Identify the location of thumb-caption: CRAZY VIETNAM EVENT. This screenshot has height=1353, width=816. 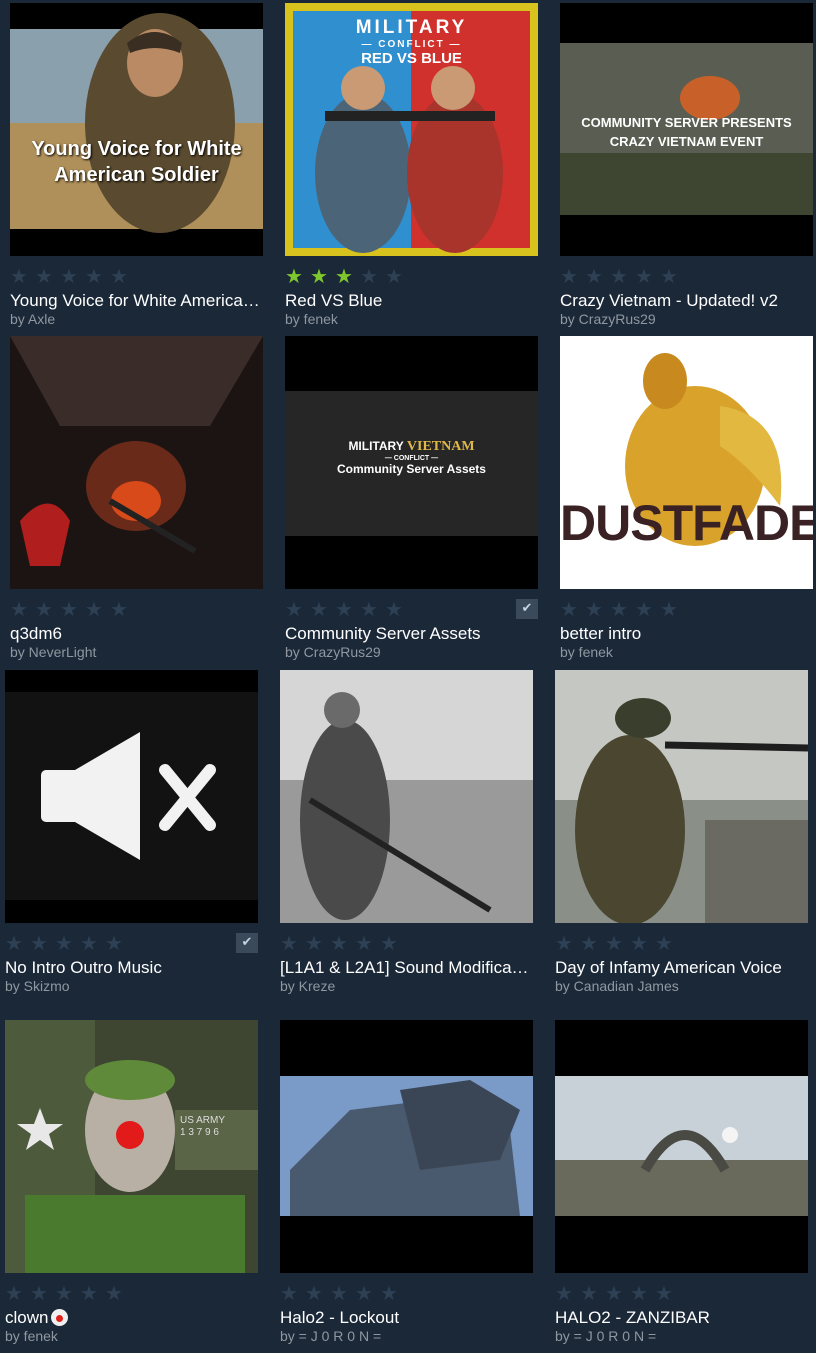
(686, 141).